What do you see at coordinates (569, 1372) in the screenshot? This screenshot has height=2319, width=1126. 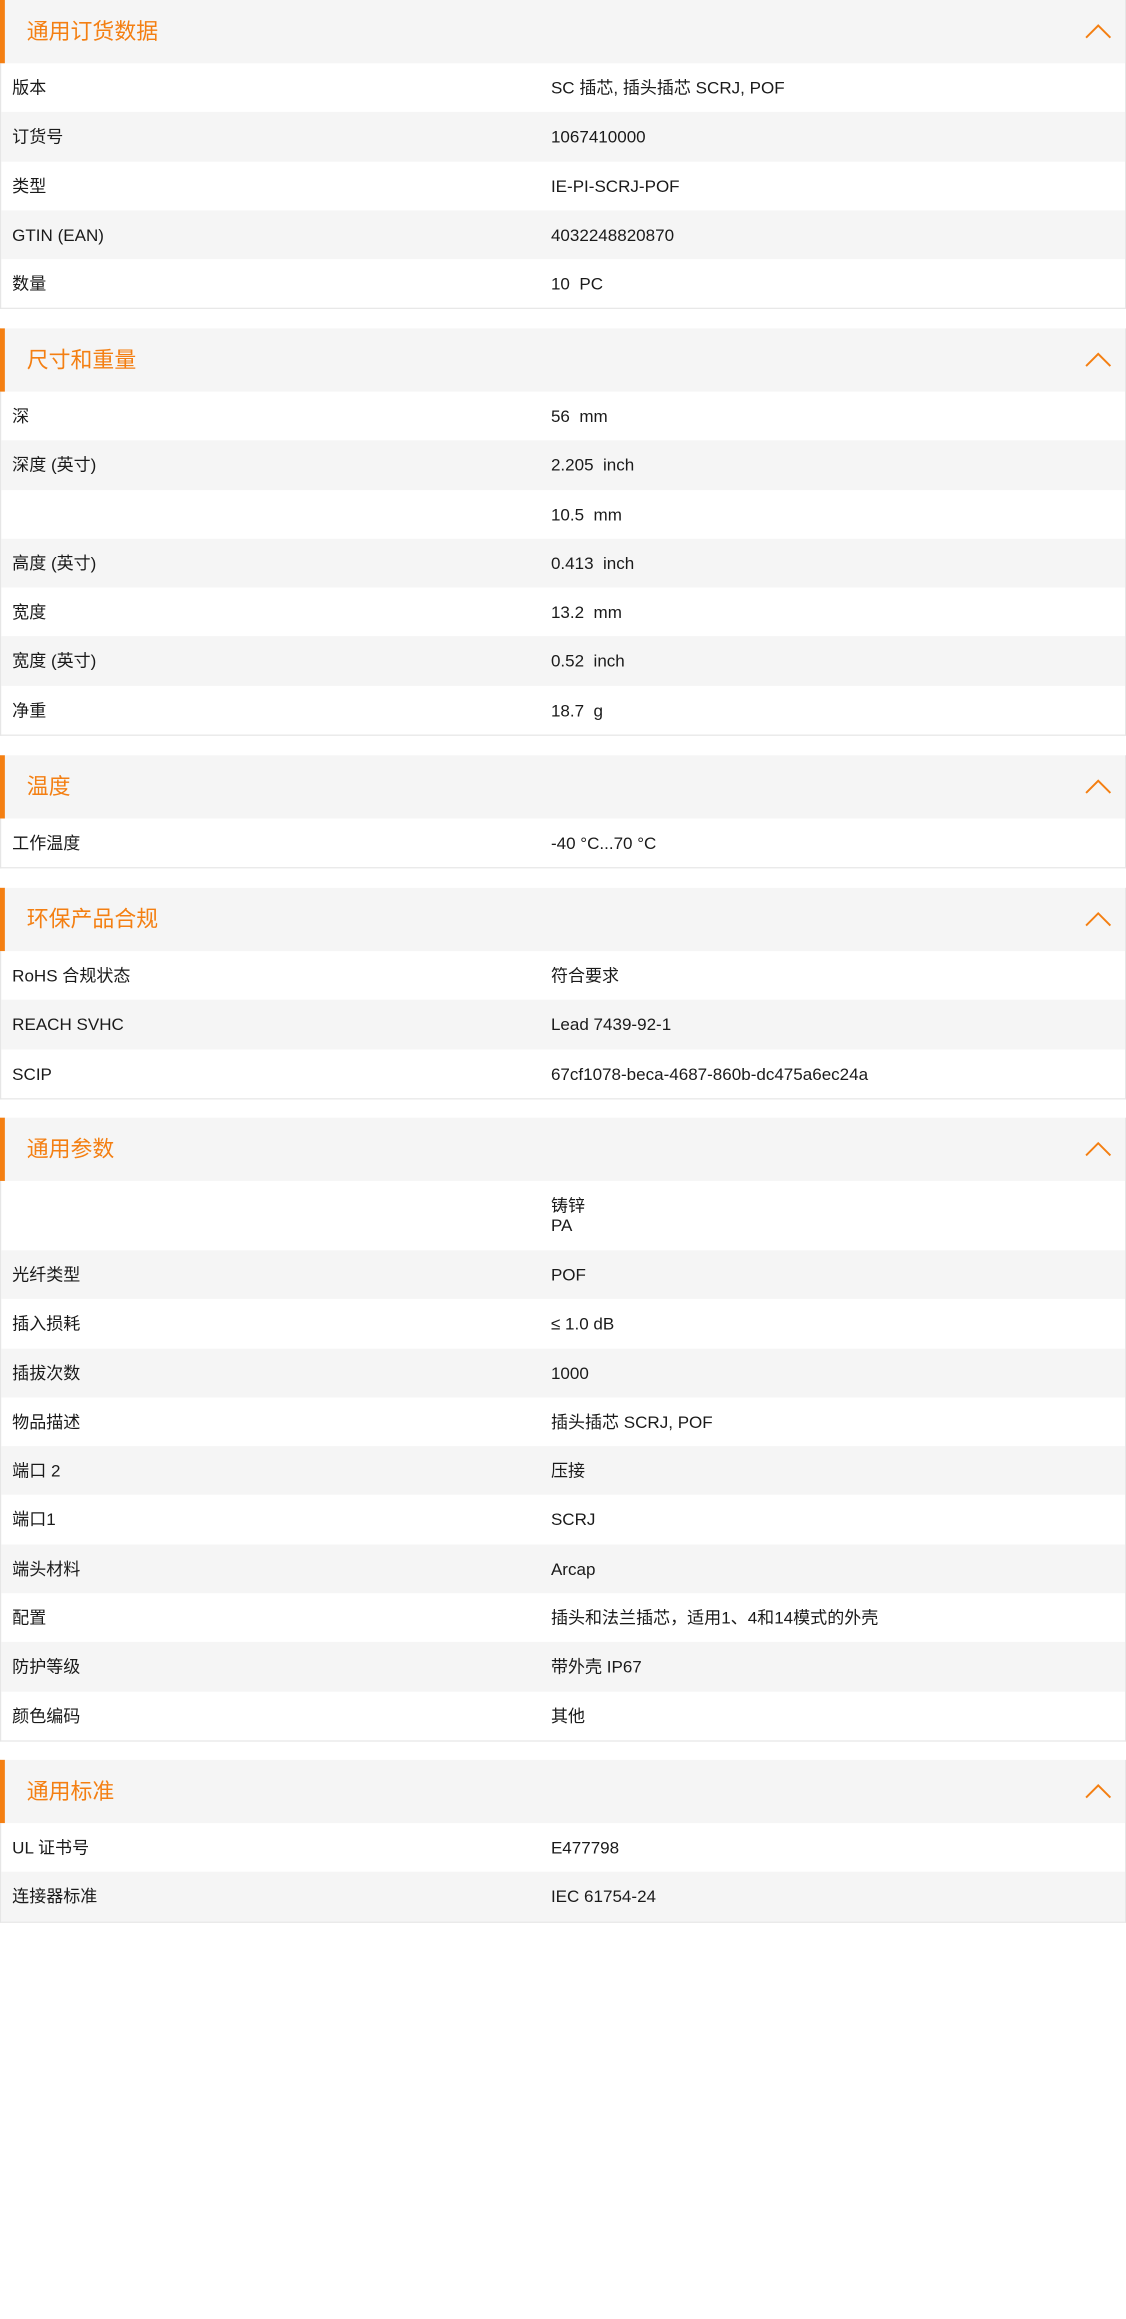 I see `row-value: 1000` at bounding box center [569, 1372].